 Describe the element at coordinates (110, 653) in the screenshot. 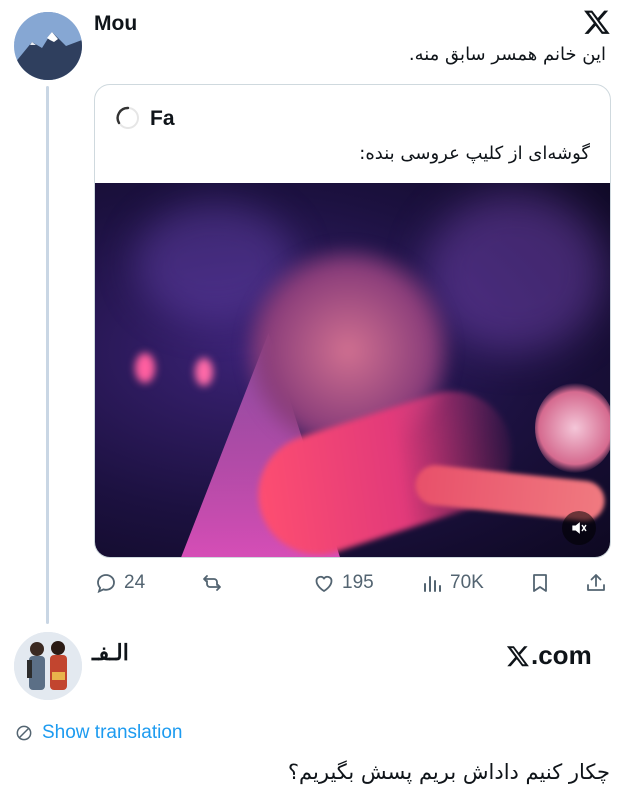

I see `reply-author-name: الـفـ` at that location.